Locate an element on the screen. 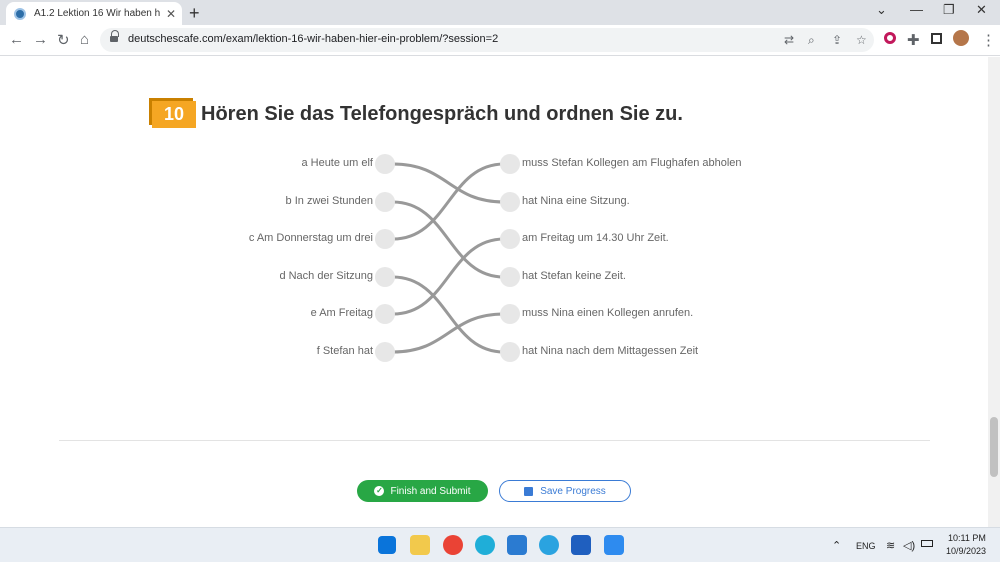 The image size is (1000, 562). chrome-icon is located at coordinates (453, 545).